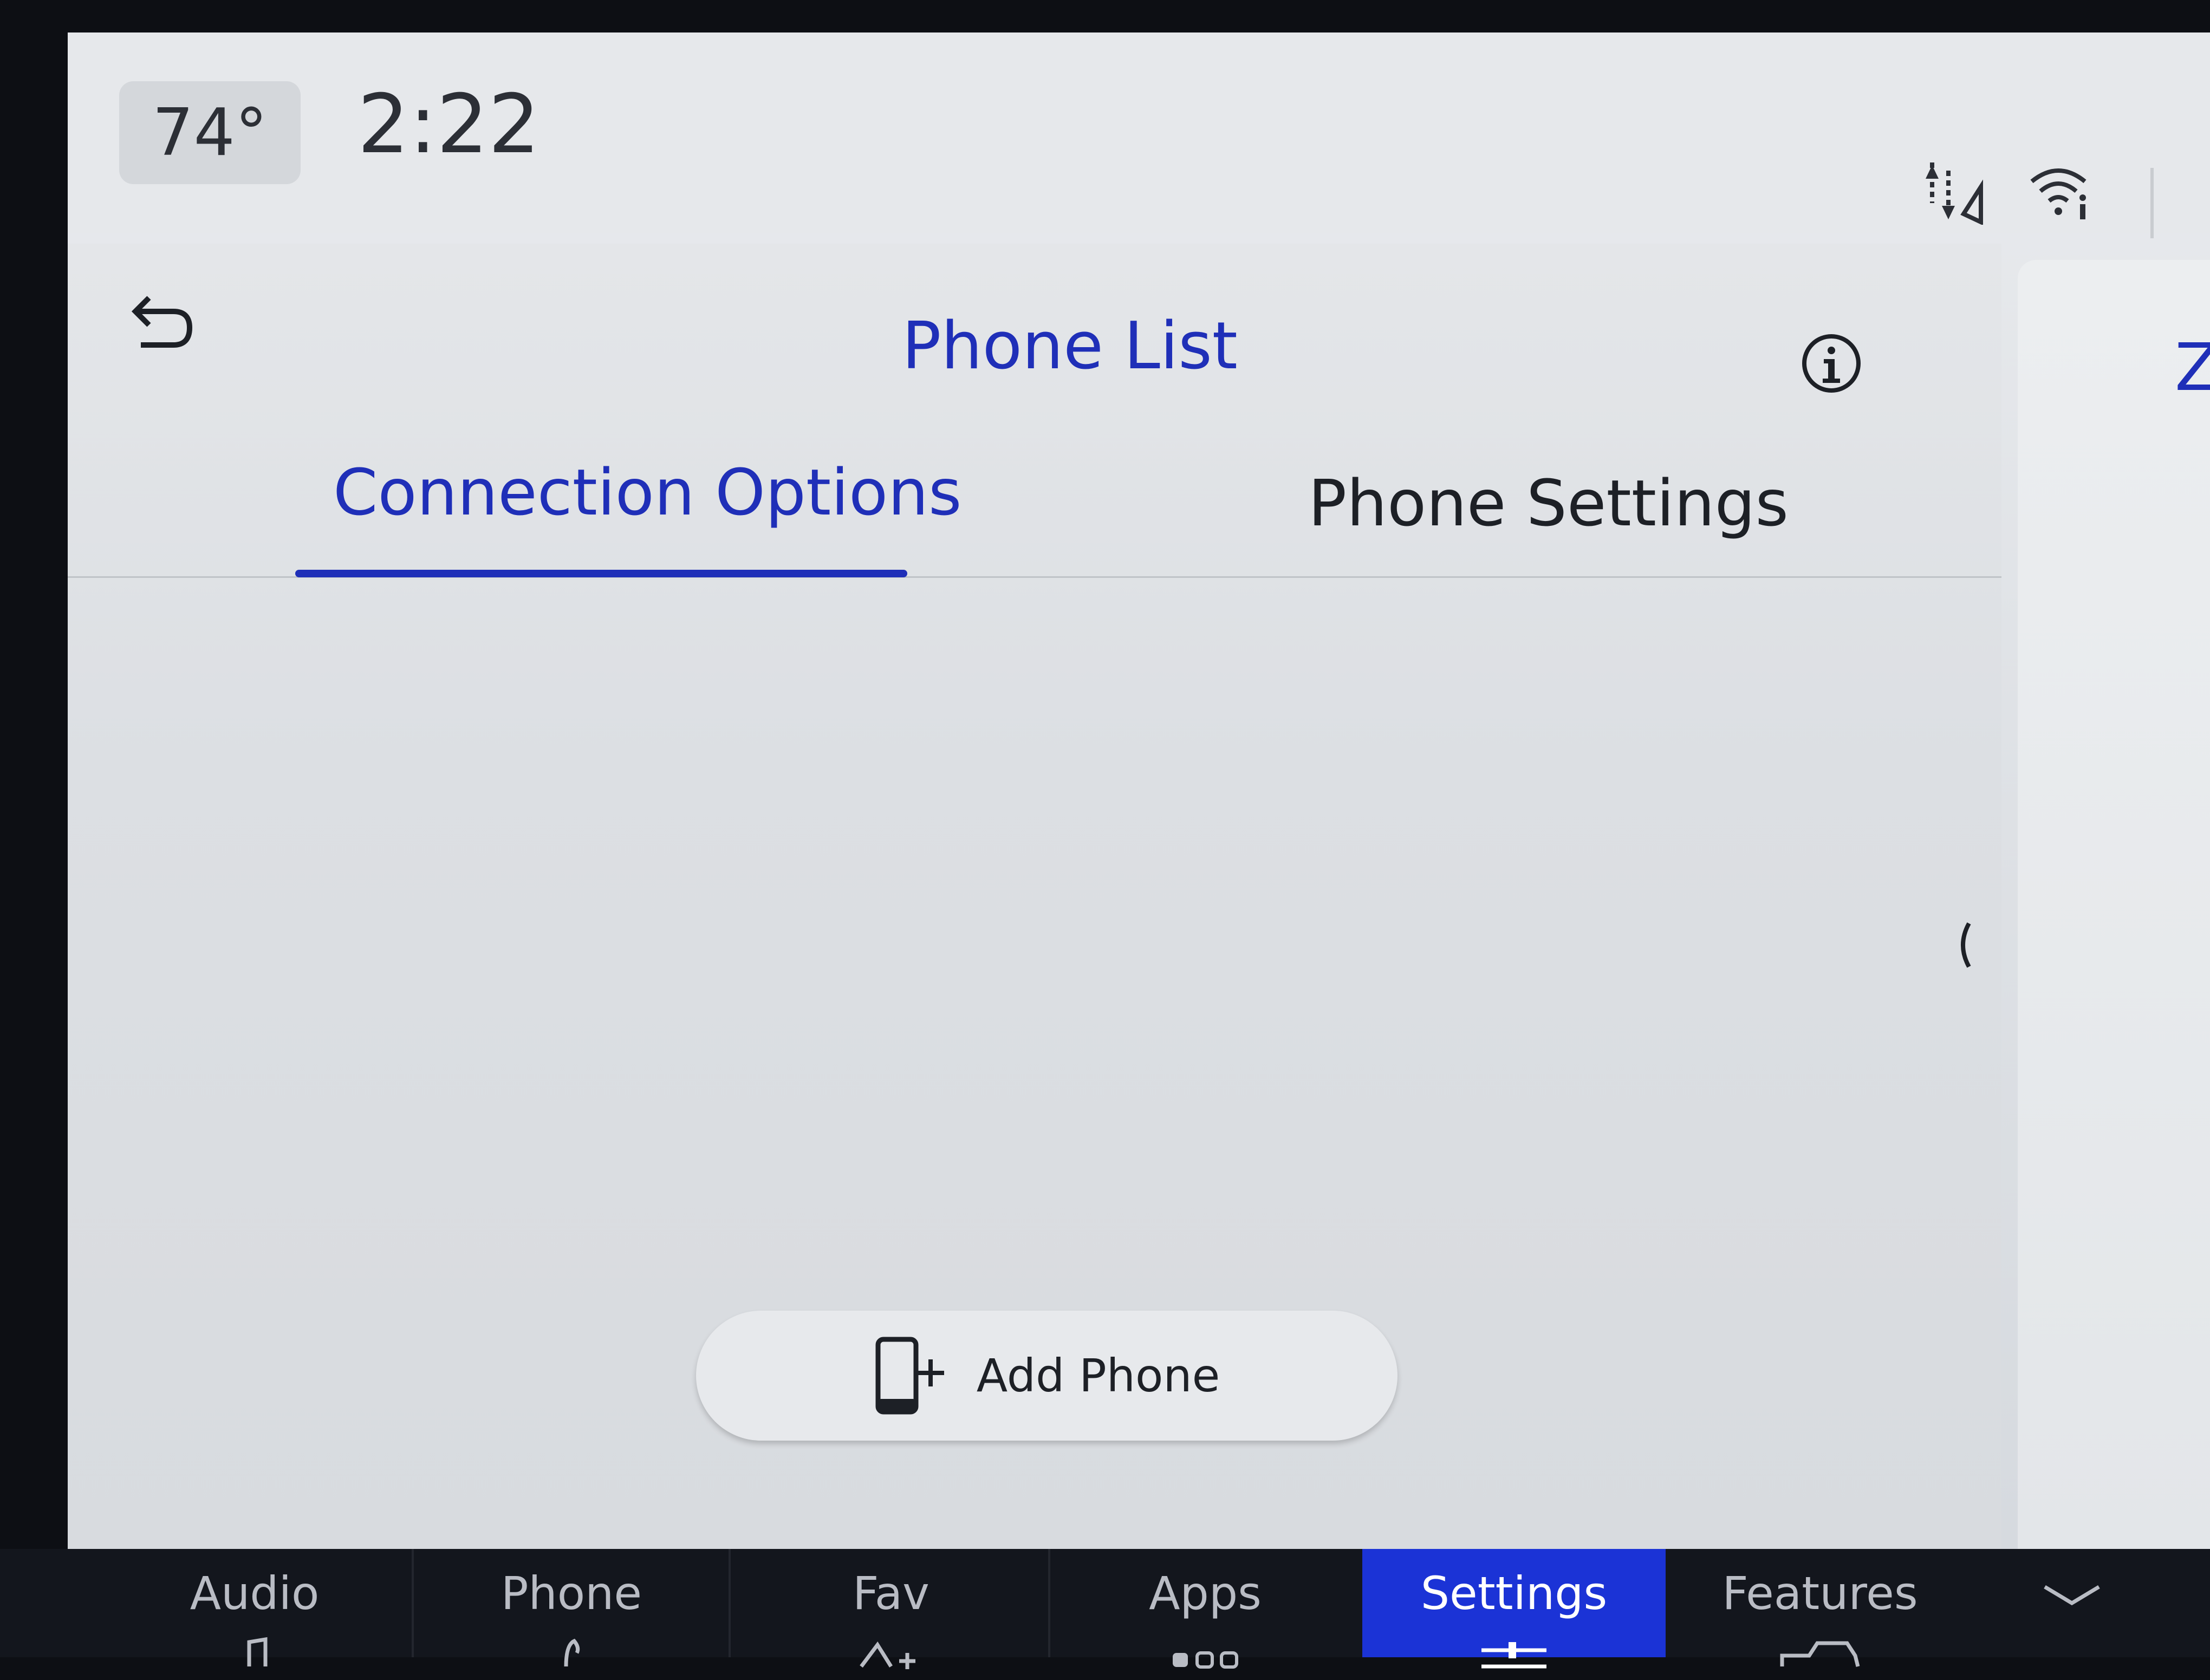  I want to click on data-transfer-icon, so click(1952, 193).